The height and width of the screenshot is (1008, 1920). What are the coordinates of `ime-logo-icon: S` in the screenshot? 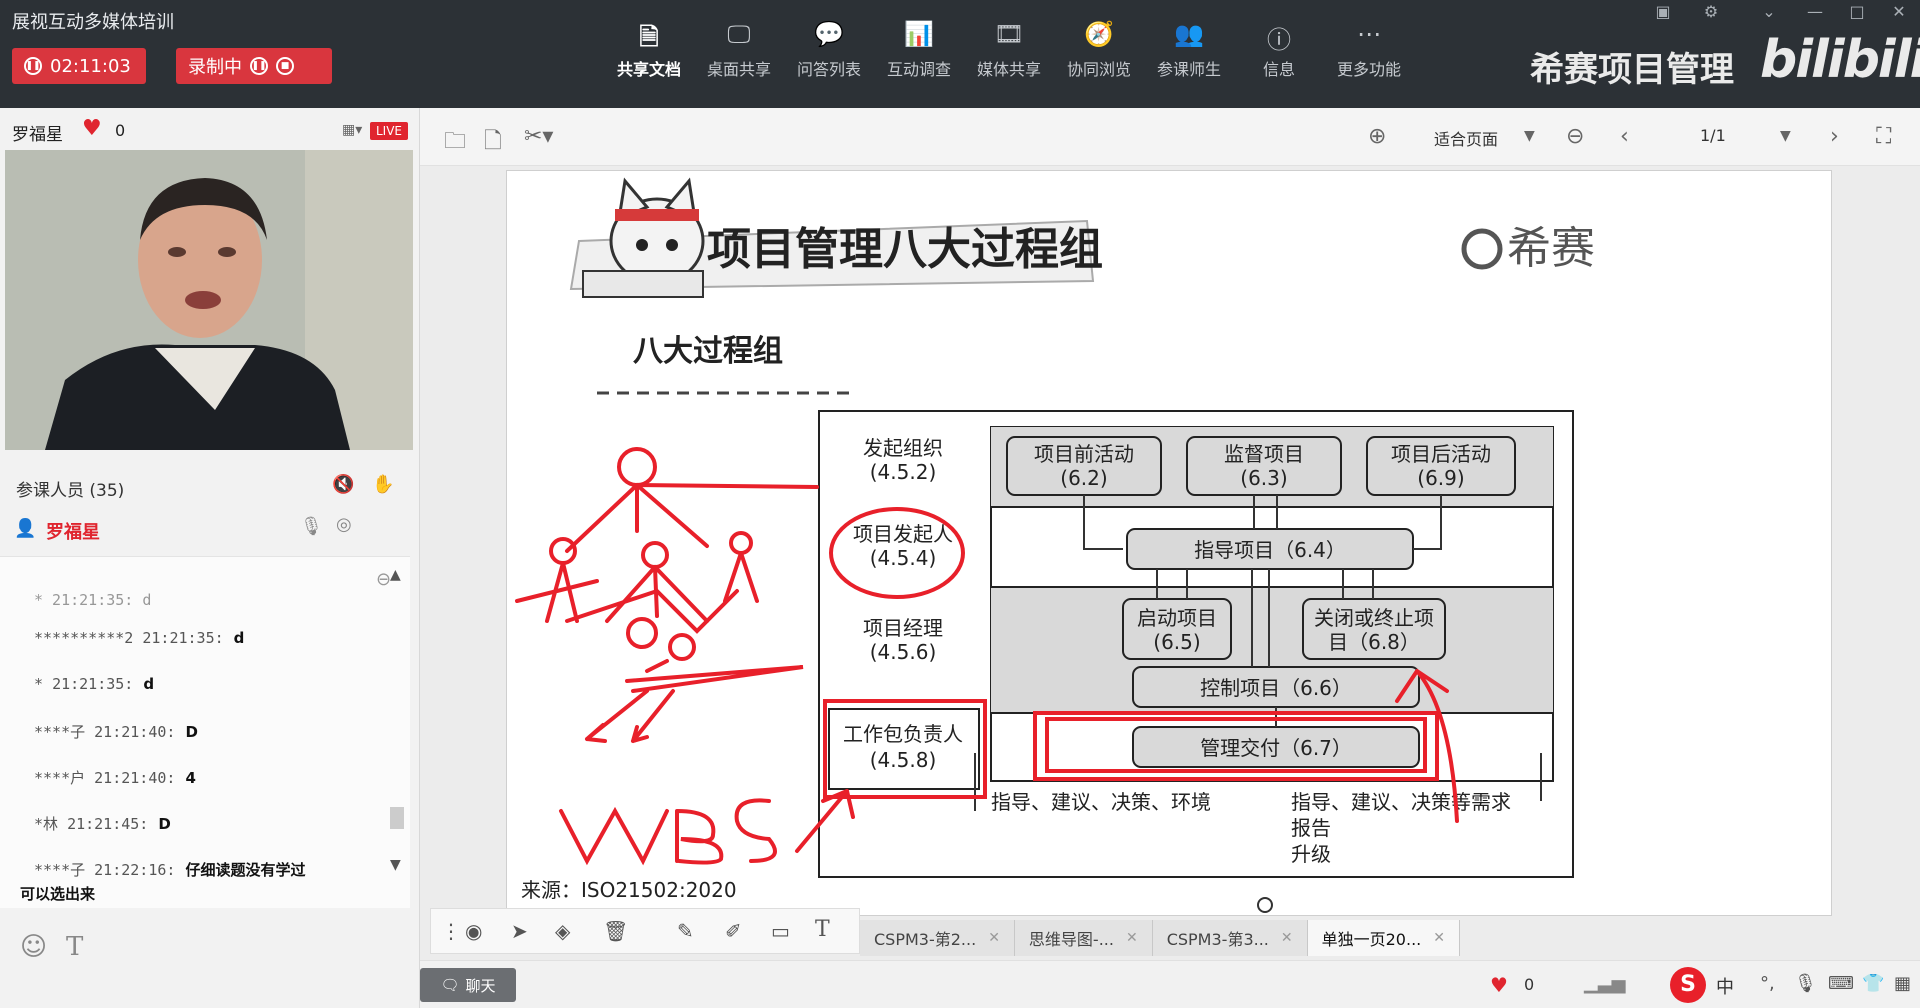 It's located at (1688, 985).